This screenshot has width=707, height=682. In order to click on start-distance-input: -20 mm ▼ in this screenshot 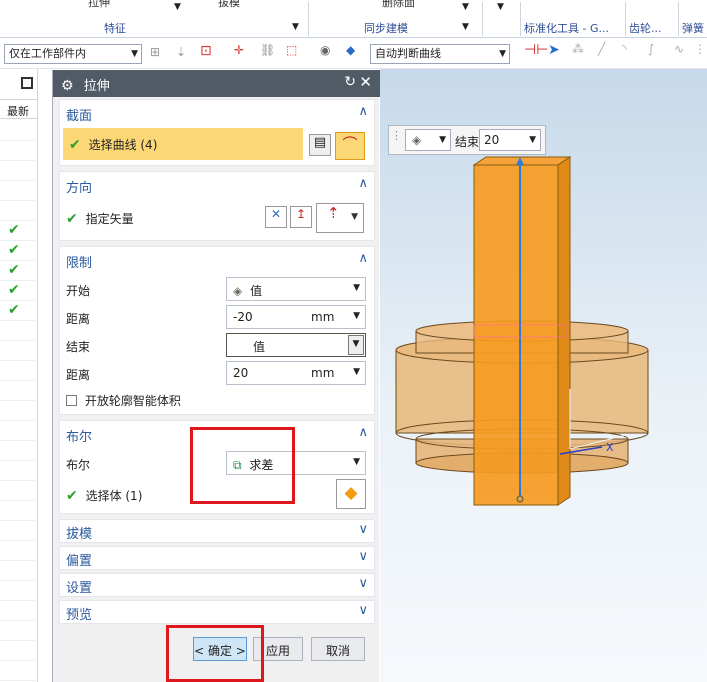, I will do `click(296, 317)`.